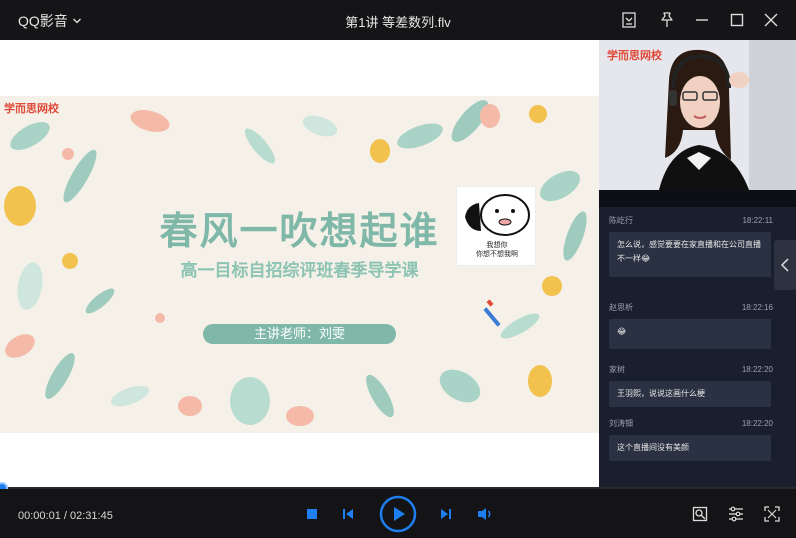 Image resolution: width=796 pixels, height=538 pixels. I want to click on current-time: 00:00:01, so click(39, 516).